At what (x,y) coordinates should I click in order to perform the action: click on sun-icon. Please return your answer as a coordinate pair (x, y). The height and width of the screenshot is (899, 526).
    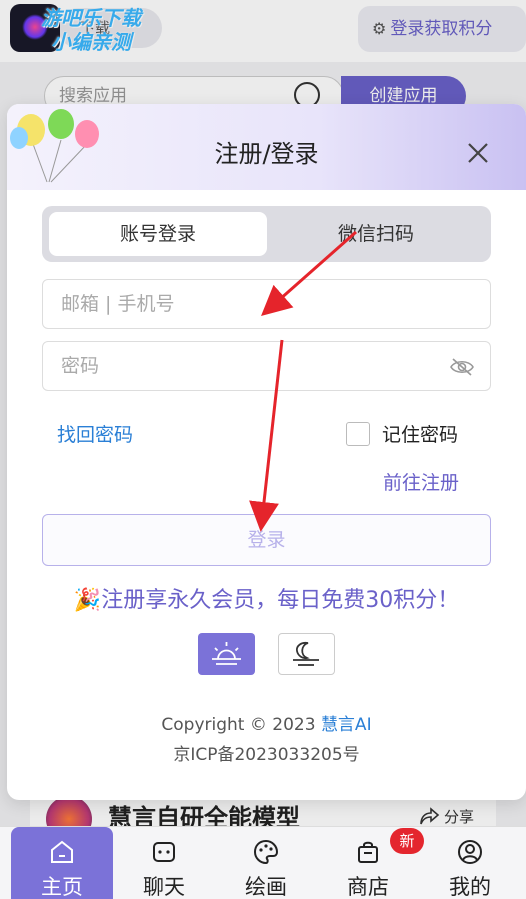
    Looking at the image, I should click on (226, 653).